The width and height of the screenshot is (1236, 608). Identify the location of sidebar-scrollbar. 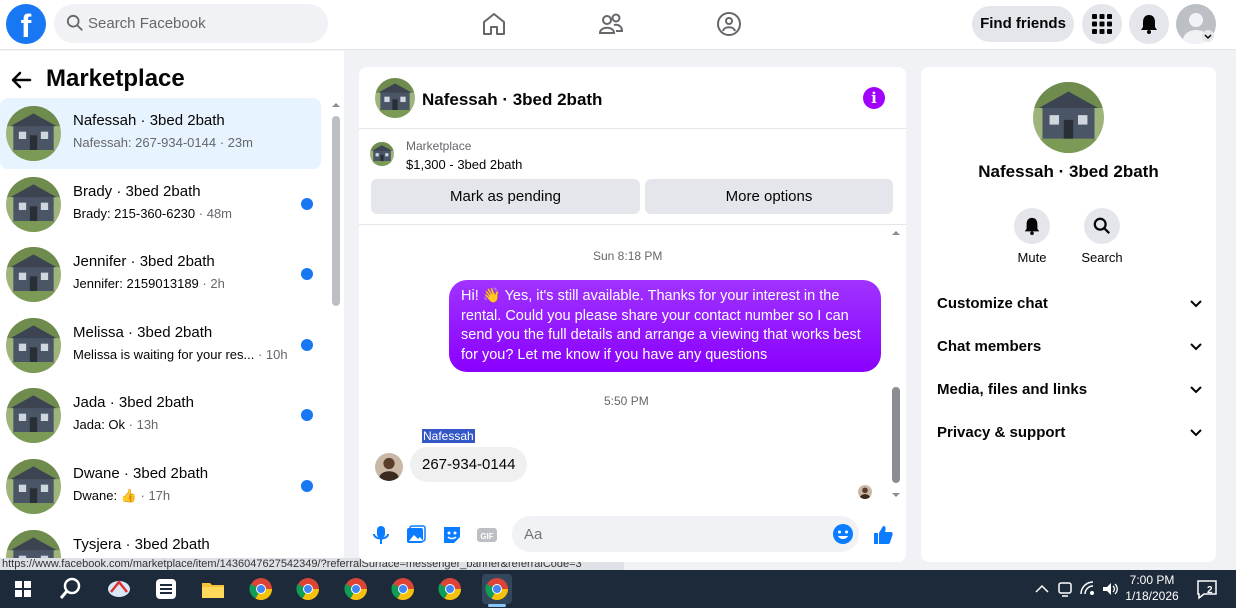
(336, 330).